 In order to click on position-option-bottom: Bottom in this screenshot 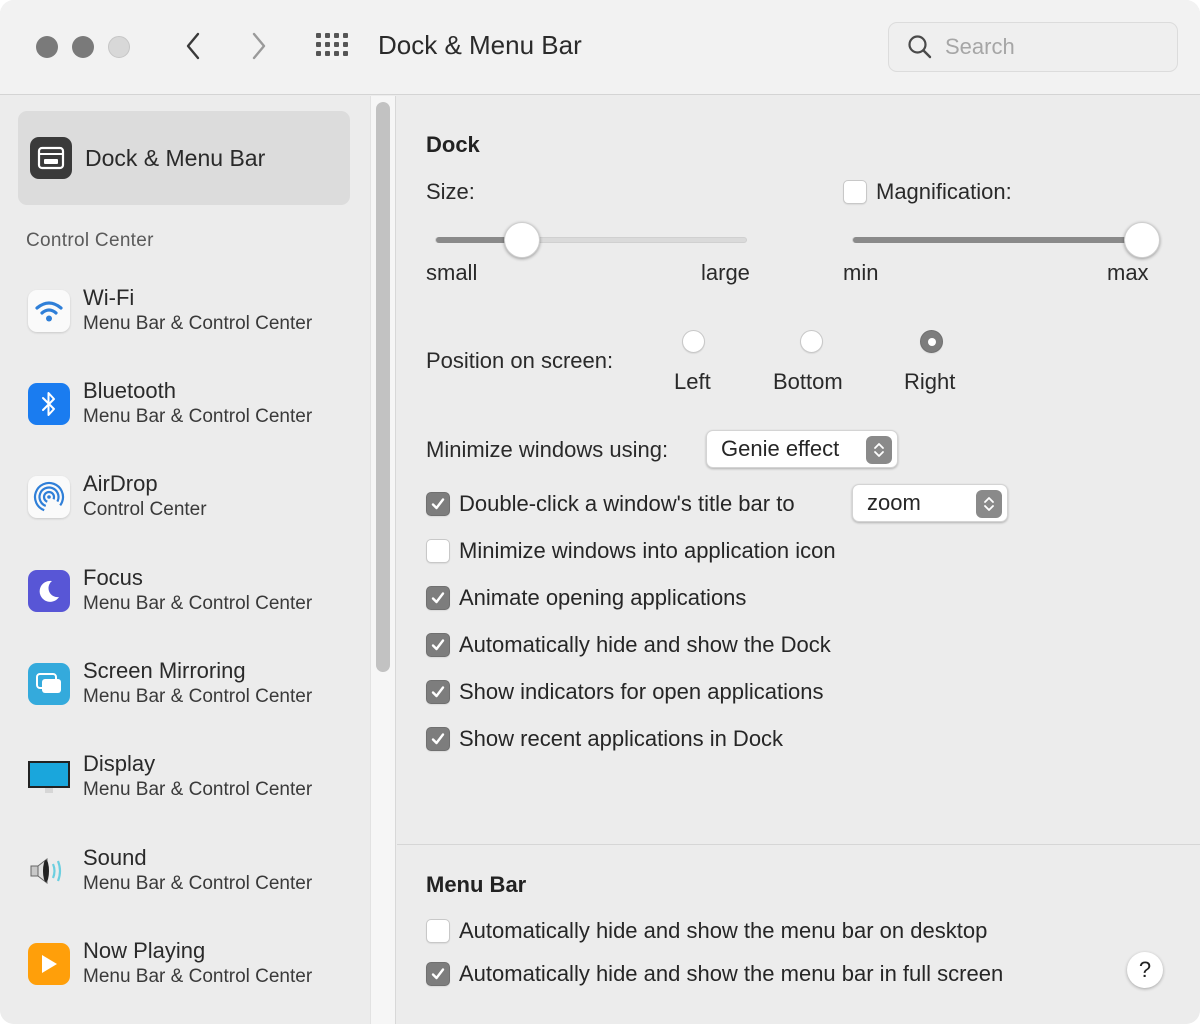, I will do `click(808, 381)`.